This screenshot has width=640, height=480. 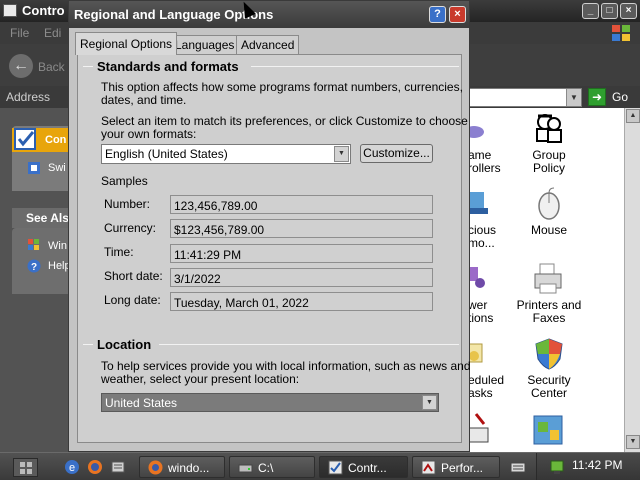 I want to click on address-label: Address, so click(x=28, y=97).